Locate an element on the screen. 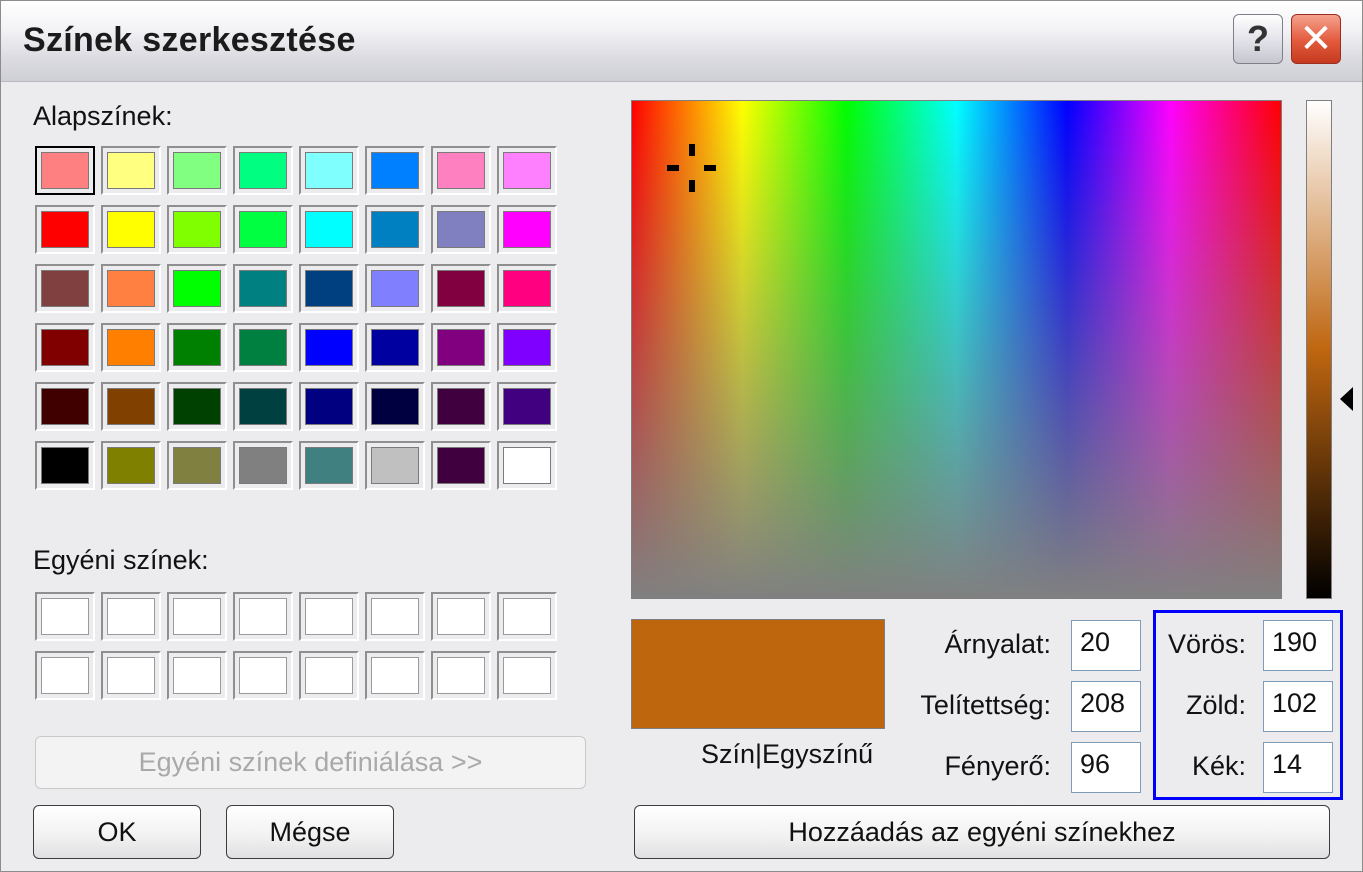  help-button: ? is located at coordinates (1258, 39).